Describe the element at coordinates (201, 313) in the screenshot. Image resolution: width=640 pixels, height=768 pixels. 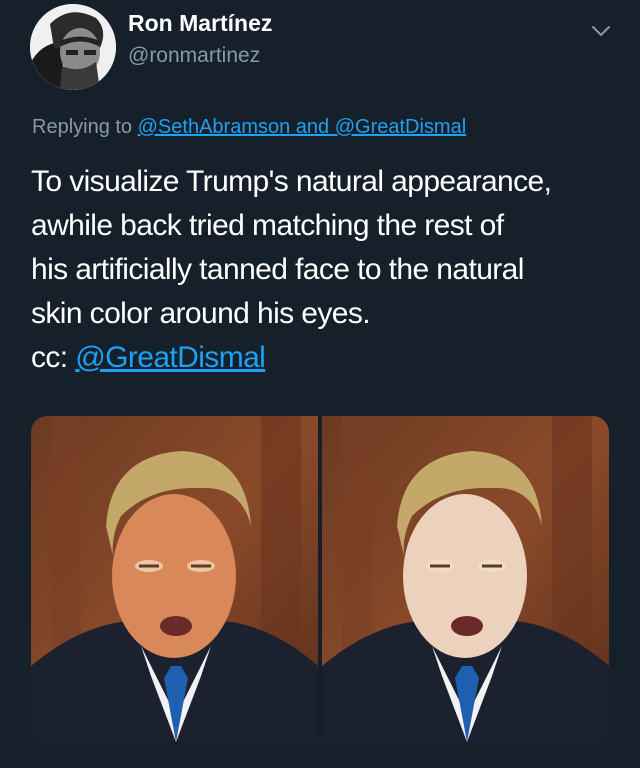
I see `tweet-text-line: skin color around his eyes.` at that location.